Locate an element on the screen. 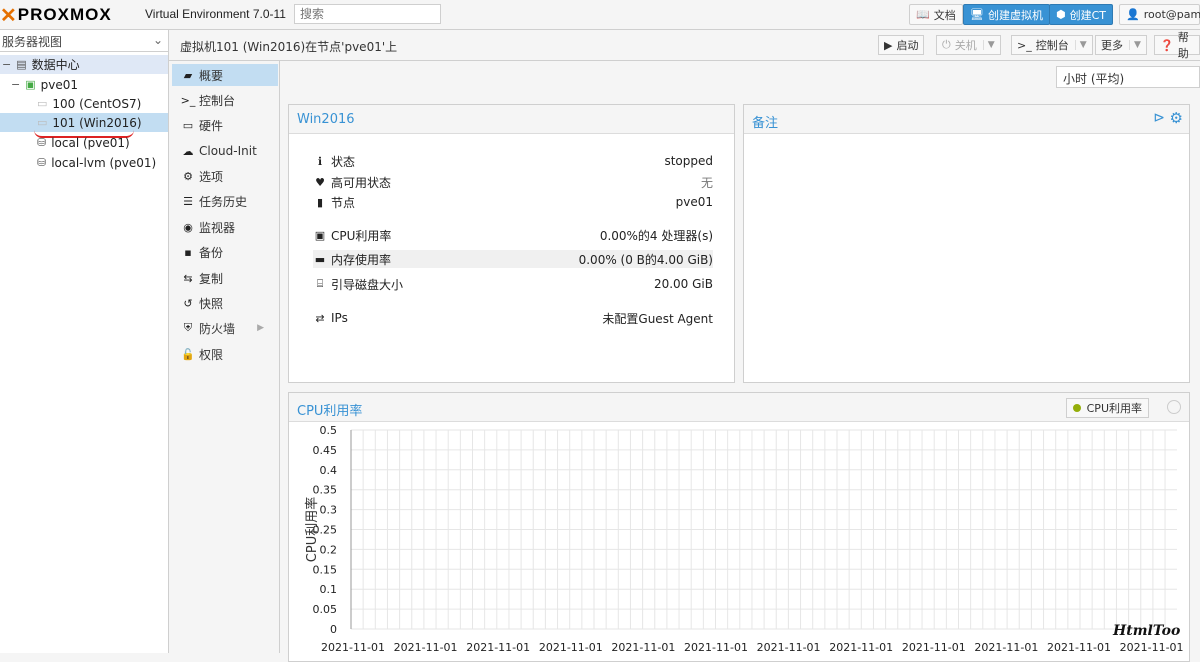 The width and height of the screenshot is (1200, 662). y-tick-label: 0.05 is located at coordinates (325, 609).